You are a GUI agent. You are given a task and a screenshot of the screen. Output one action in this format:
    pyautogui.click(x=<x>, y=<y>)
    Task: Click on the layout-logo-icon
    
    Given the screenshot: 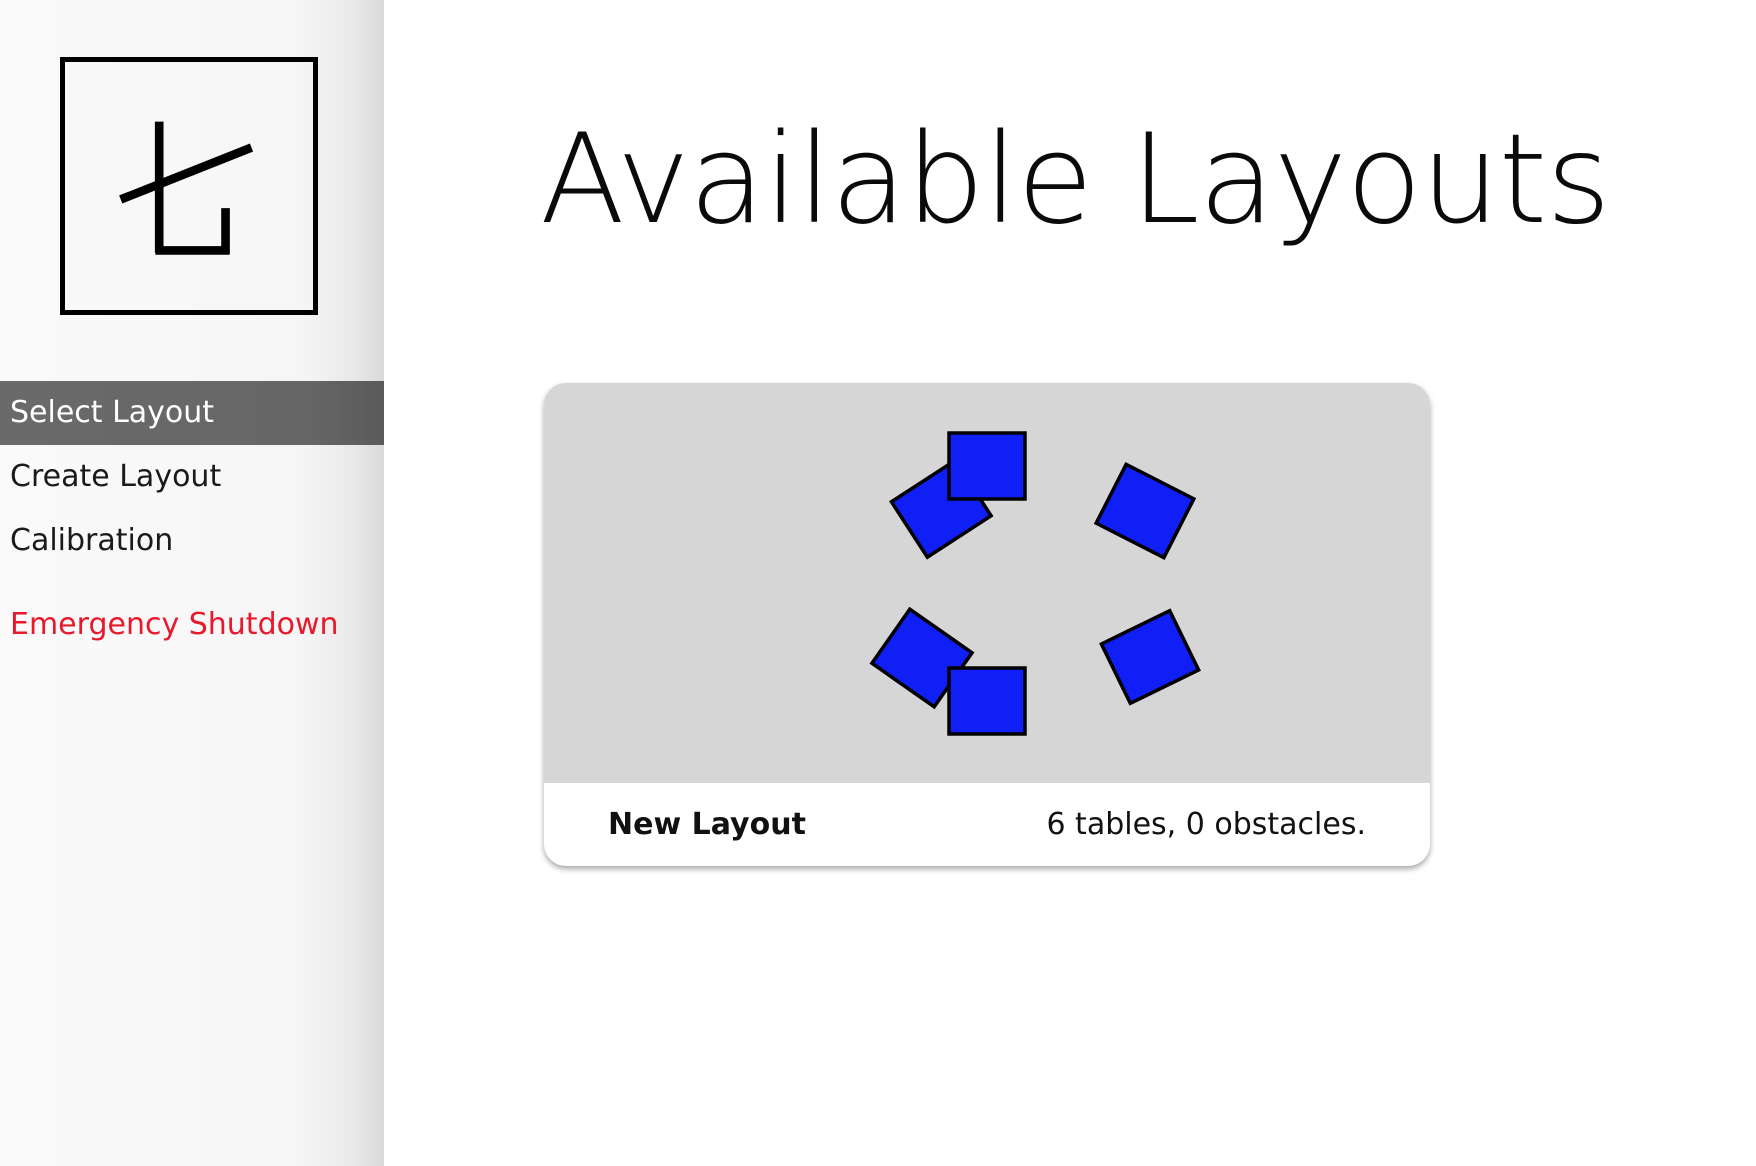 What is the action you would take?
    pyautogui.click(x=189, y=186)
    